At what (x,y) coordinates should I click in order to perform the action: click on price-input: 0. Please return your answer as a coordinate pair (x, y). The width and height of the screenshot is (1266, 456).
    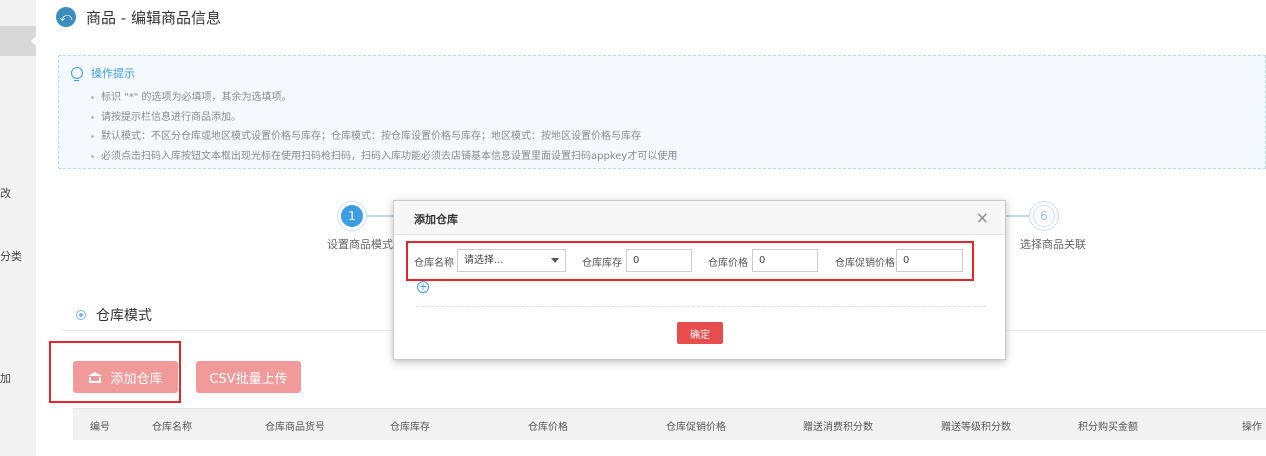
    Looking at the image, I should click on (785, 260).